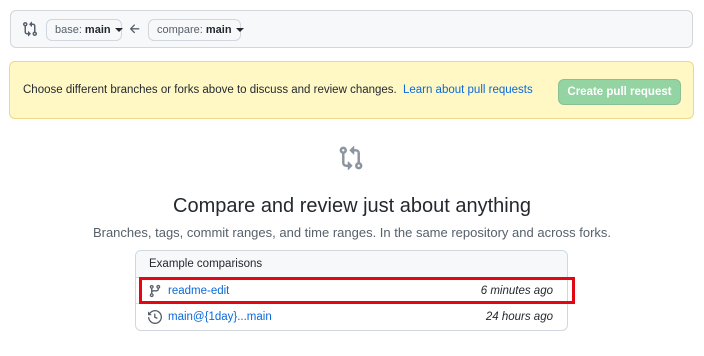 This screenshot has width=704, height=356. What do you see at coordinates (352, 206) in the screenshot?
I see `blankslate-title: Compare and review just about anything` at bounding box center [352, 206].